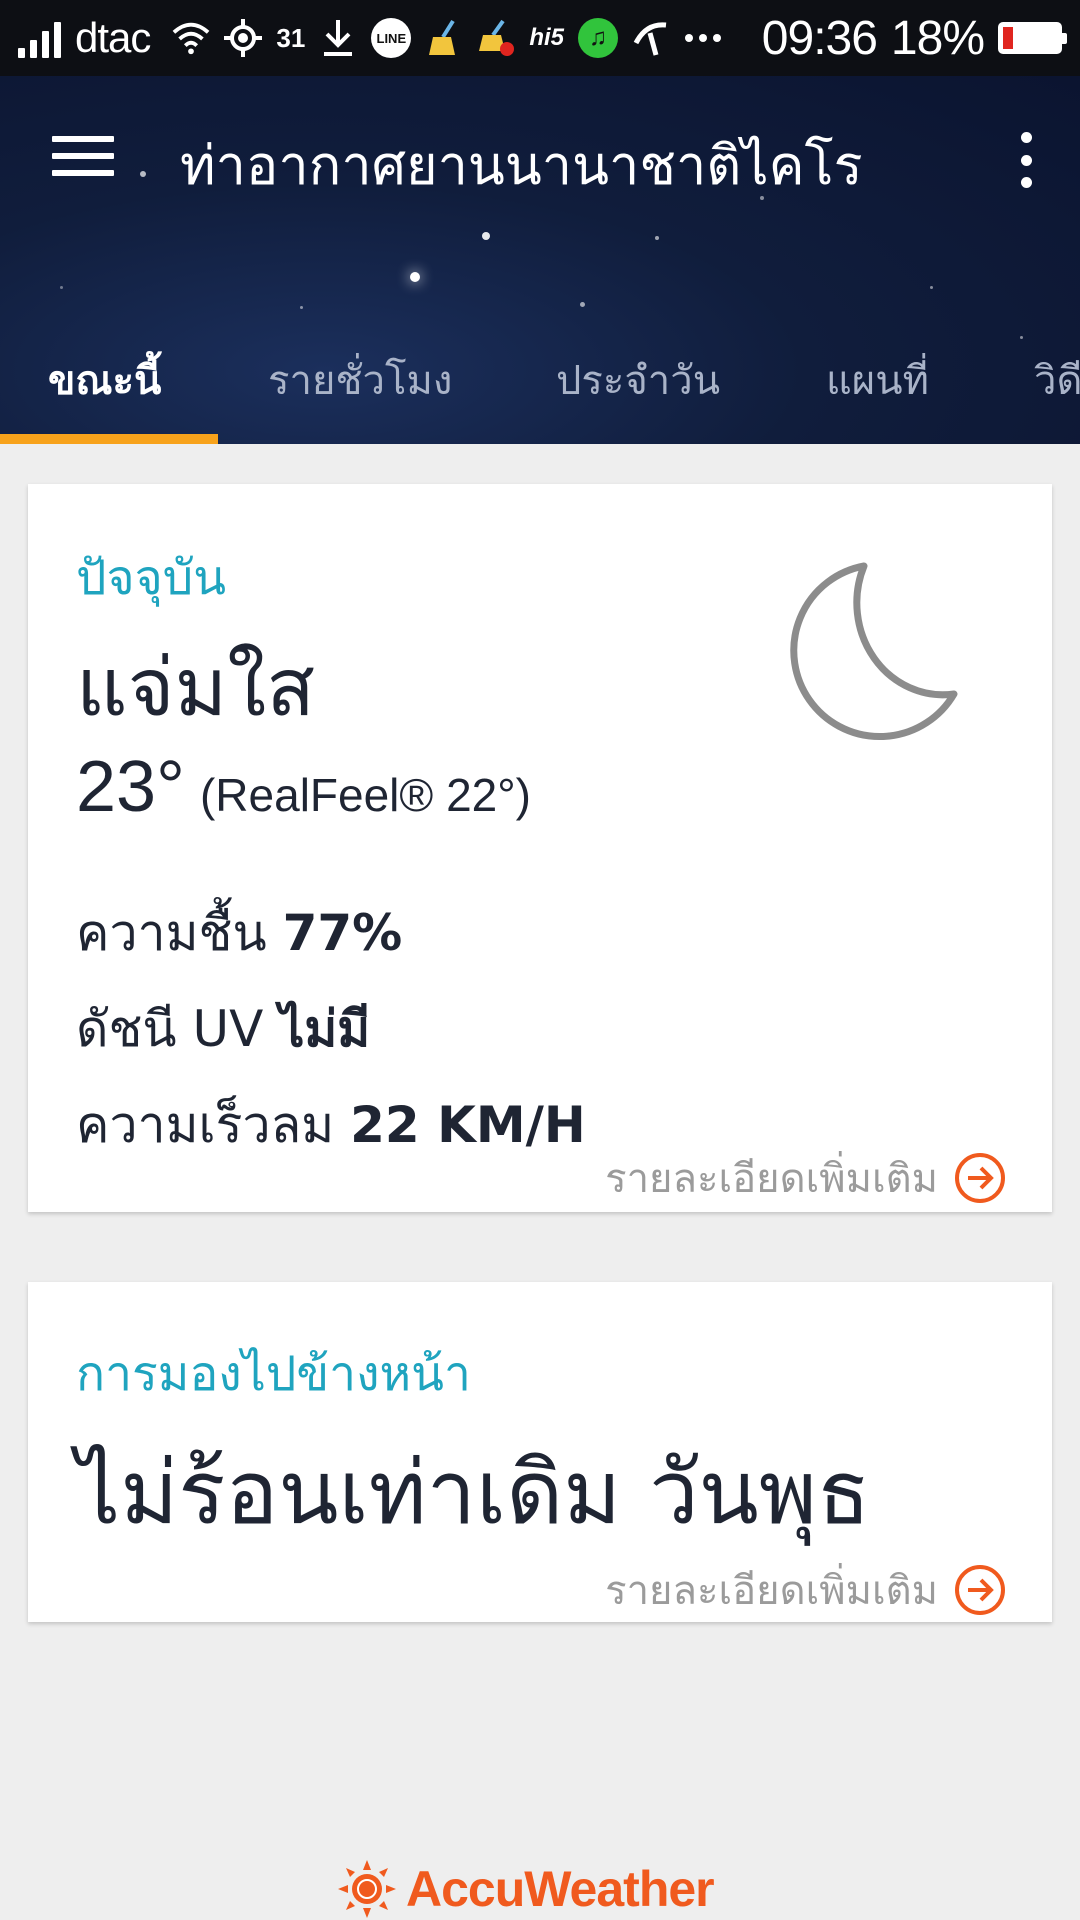 Image resolution: width=1080 pixels, height=1920 pixels. What do you see at coordinates (391, 38) in the screenshot?
I see `line-app-icon: LINE` at bounding box center [391, 38].